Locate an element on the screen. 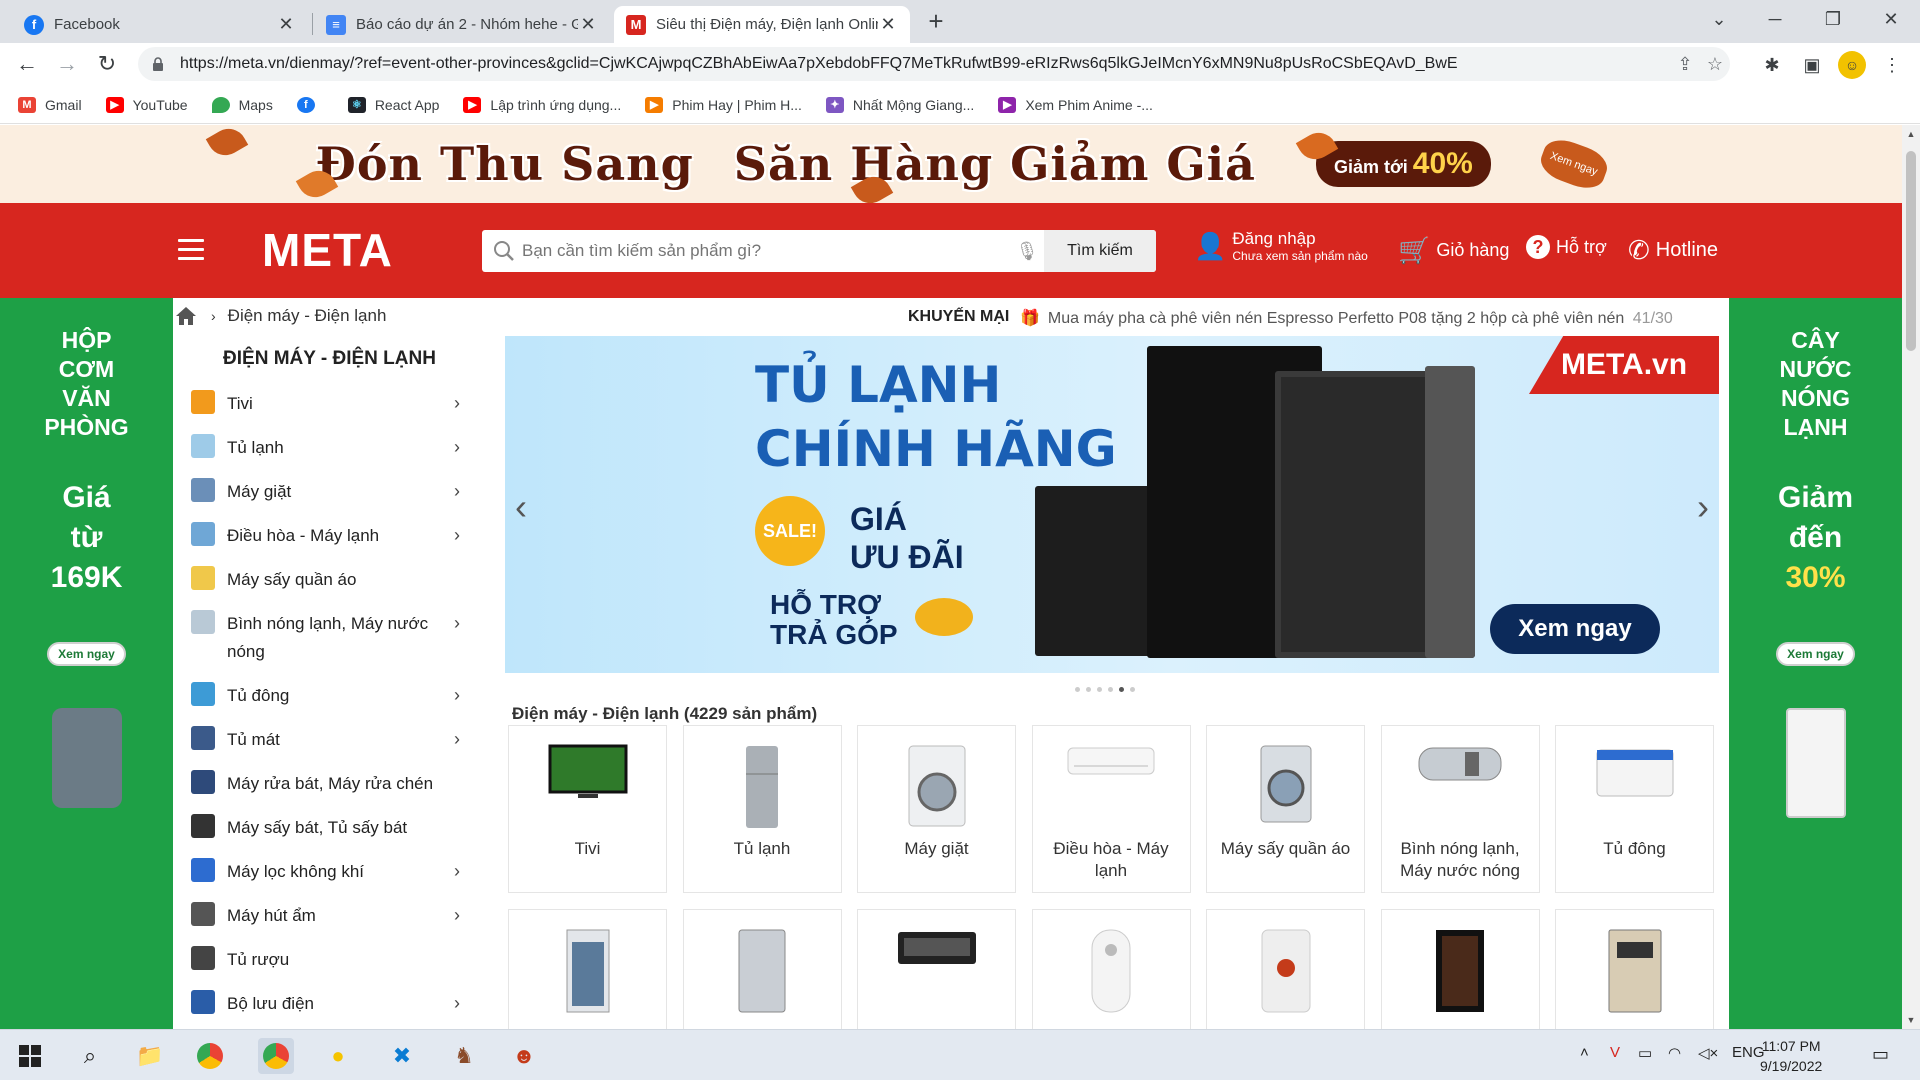 The image size is (1920, 1080). game-2-icon: ☻ is located at coordinates (524, 1056).